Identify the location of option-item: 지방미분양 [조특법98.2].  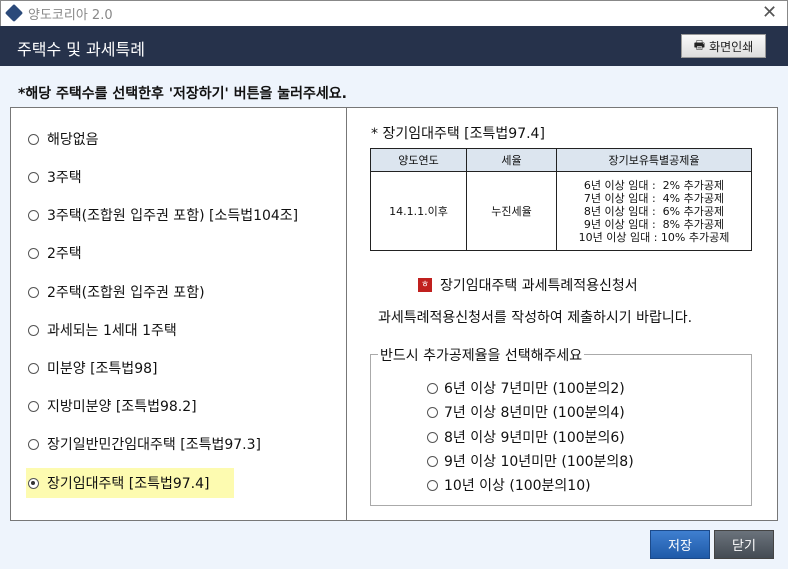
(111, 406).